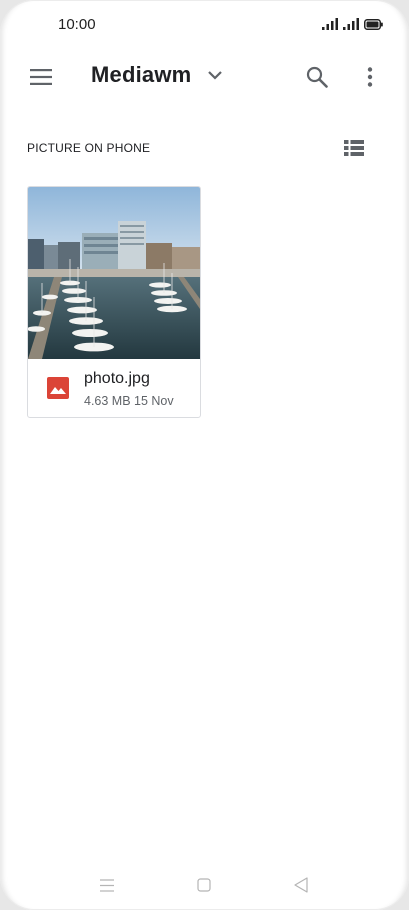 The image size is (409, 910). What do you see at coordinates (89, 148) in the screenshot?
I see `section-header: PICTURE ON PHONE` at bounding box center [89, 148].